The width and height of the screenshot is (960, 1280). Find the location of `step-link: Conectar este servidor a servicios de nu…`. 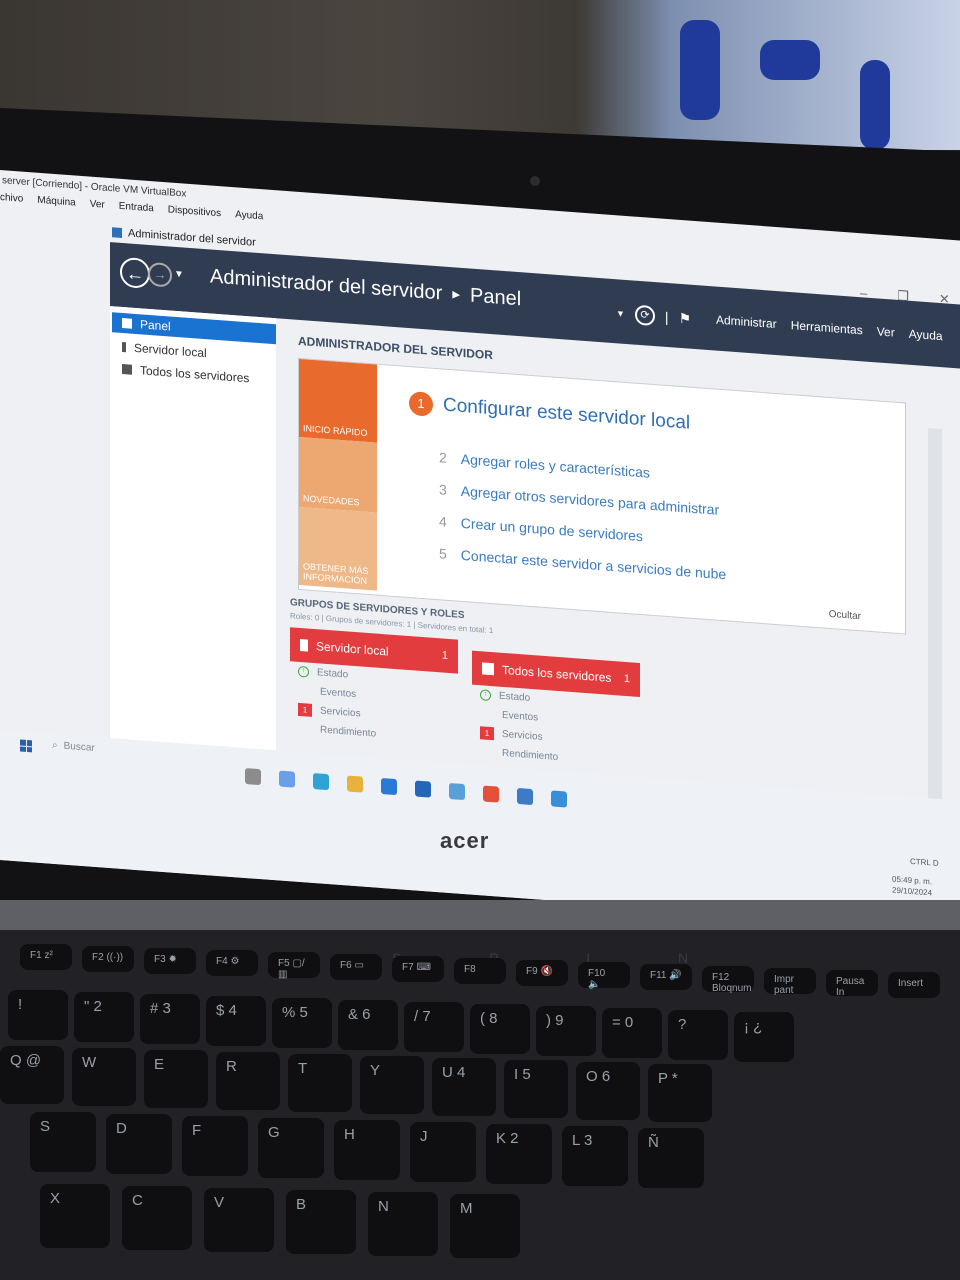

step-link: Conectar este servidor a servicios de nu… is located at coordinates (593, 564).